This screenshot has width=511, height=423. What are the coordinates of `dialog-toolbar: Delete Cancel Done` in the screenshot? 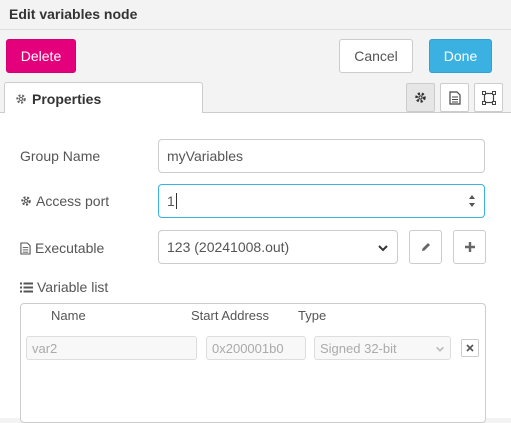 It's located at (255, 56).